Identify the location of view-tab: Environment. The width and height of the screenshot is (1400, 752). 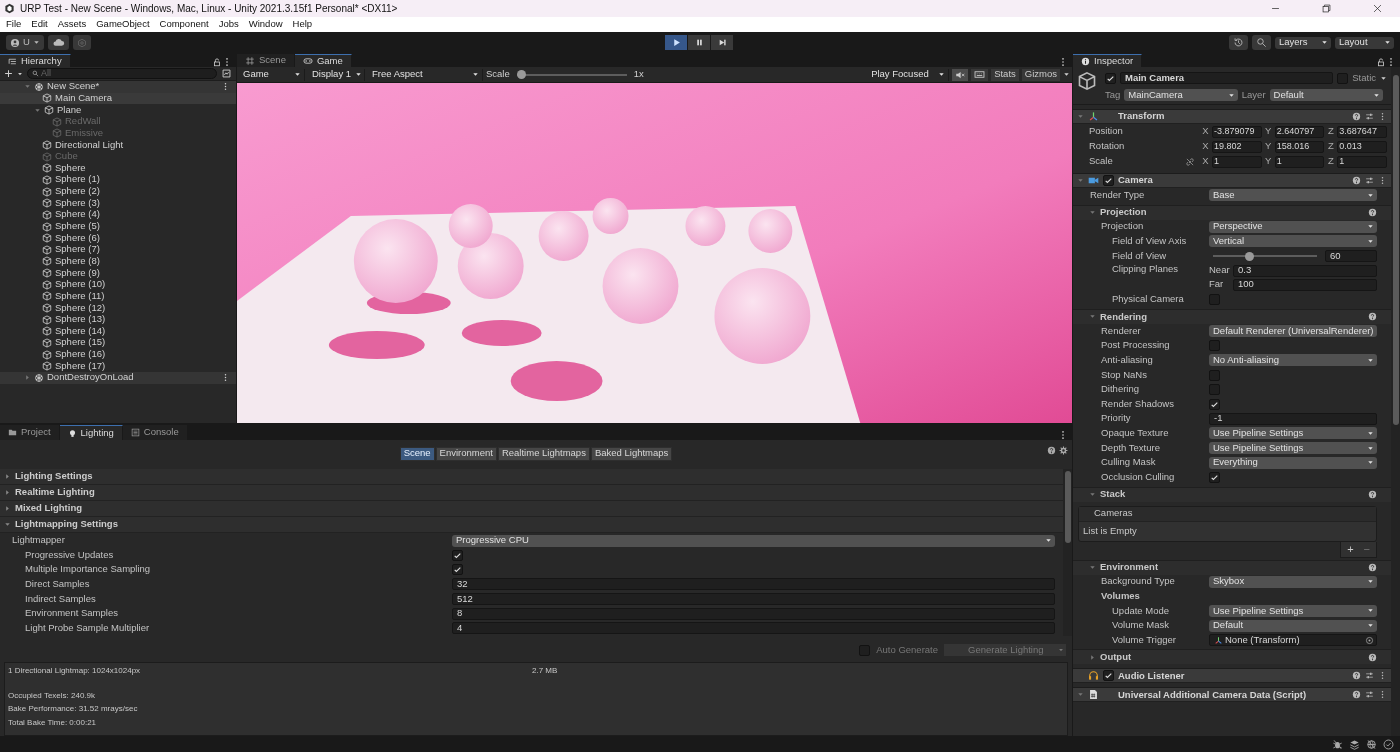
(466, 453).